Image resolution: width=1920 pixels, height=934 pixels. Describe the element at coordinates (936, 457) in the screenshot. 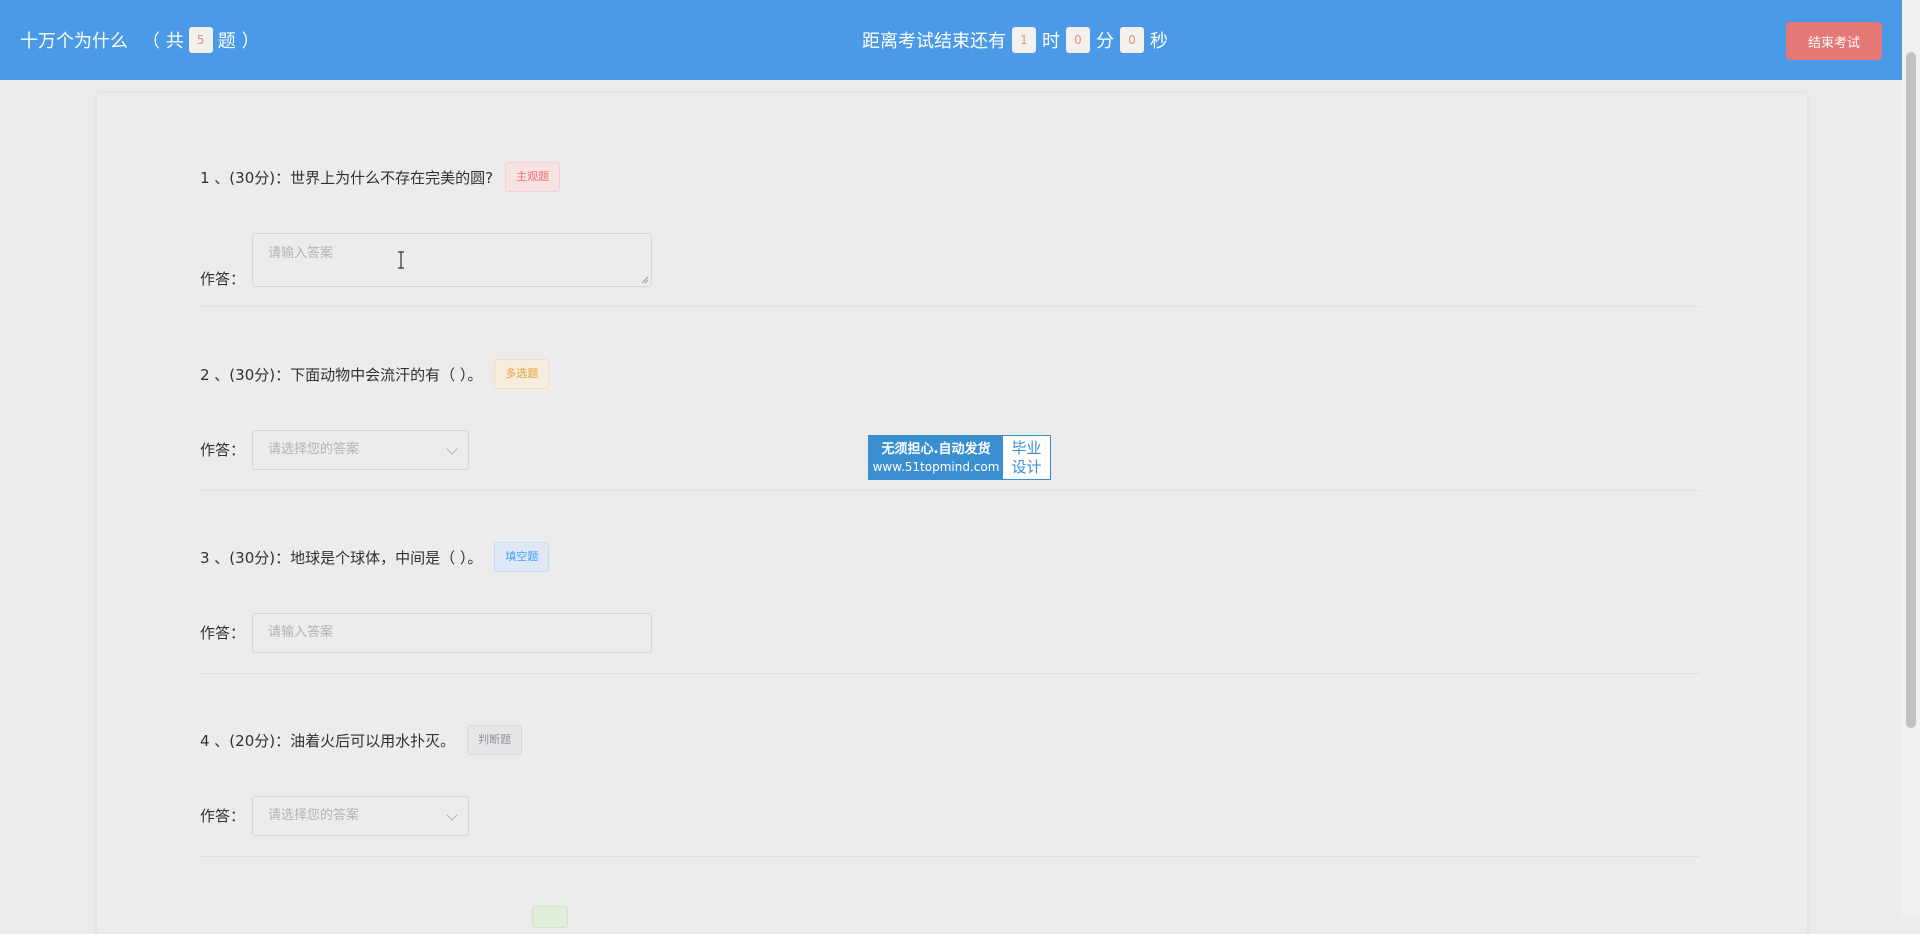

I see `watermark-left: 无须担心.自动发货 www.51topmind.com` at that location.